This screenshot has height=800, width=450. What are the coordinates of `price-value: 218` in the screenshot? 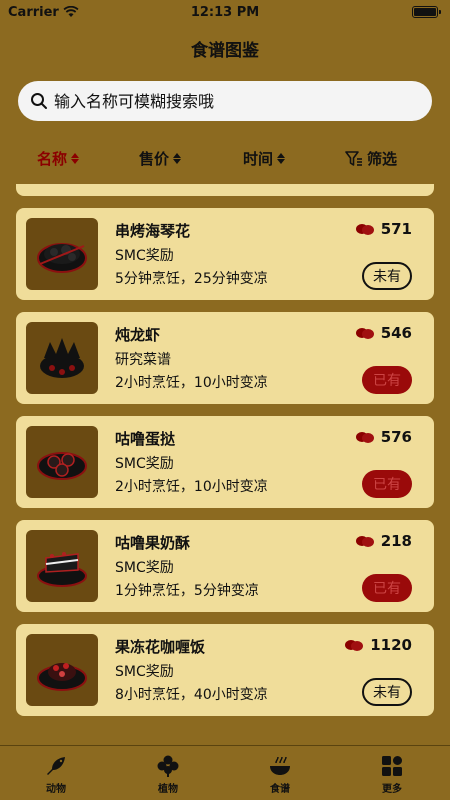 It's located at (396, 541).